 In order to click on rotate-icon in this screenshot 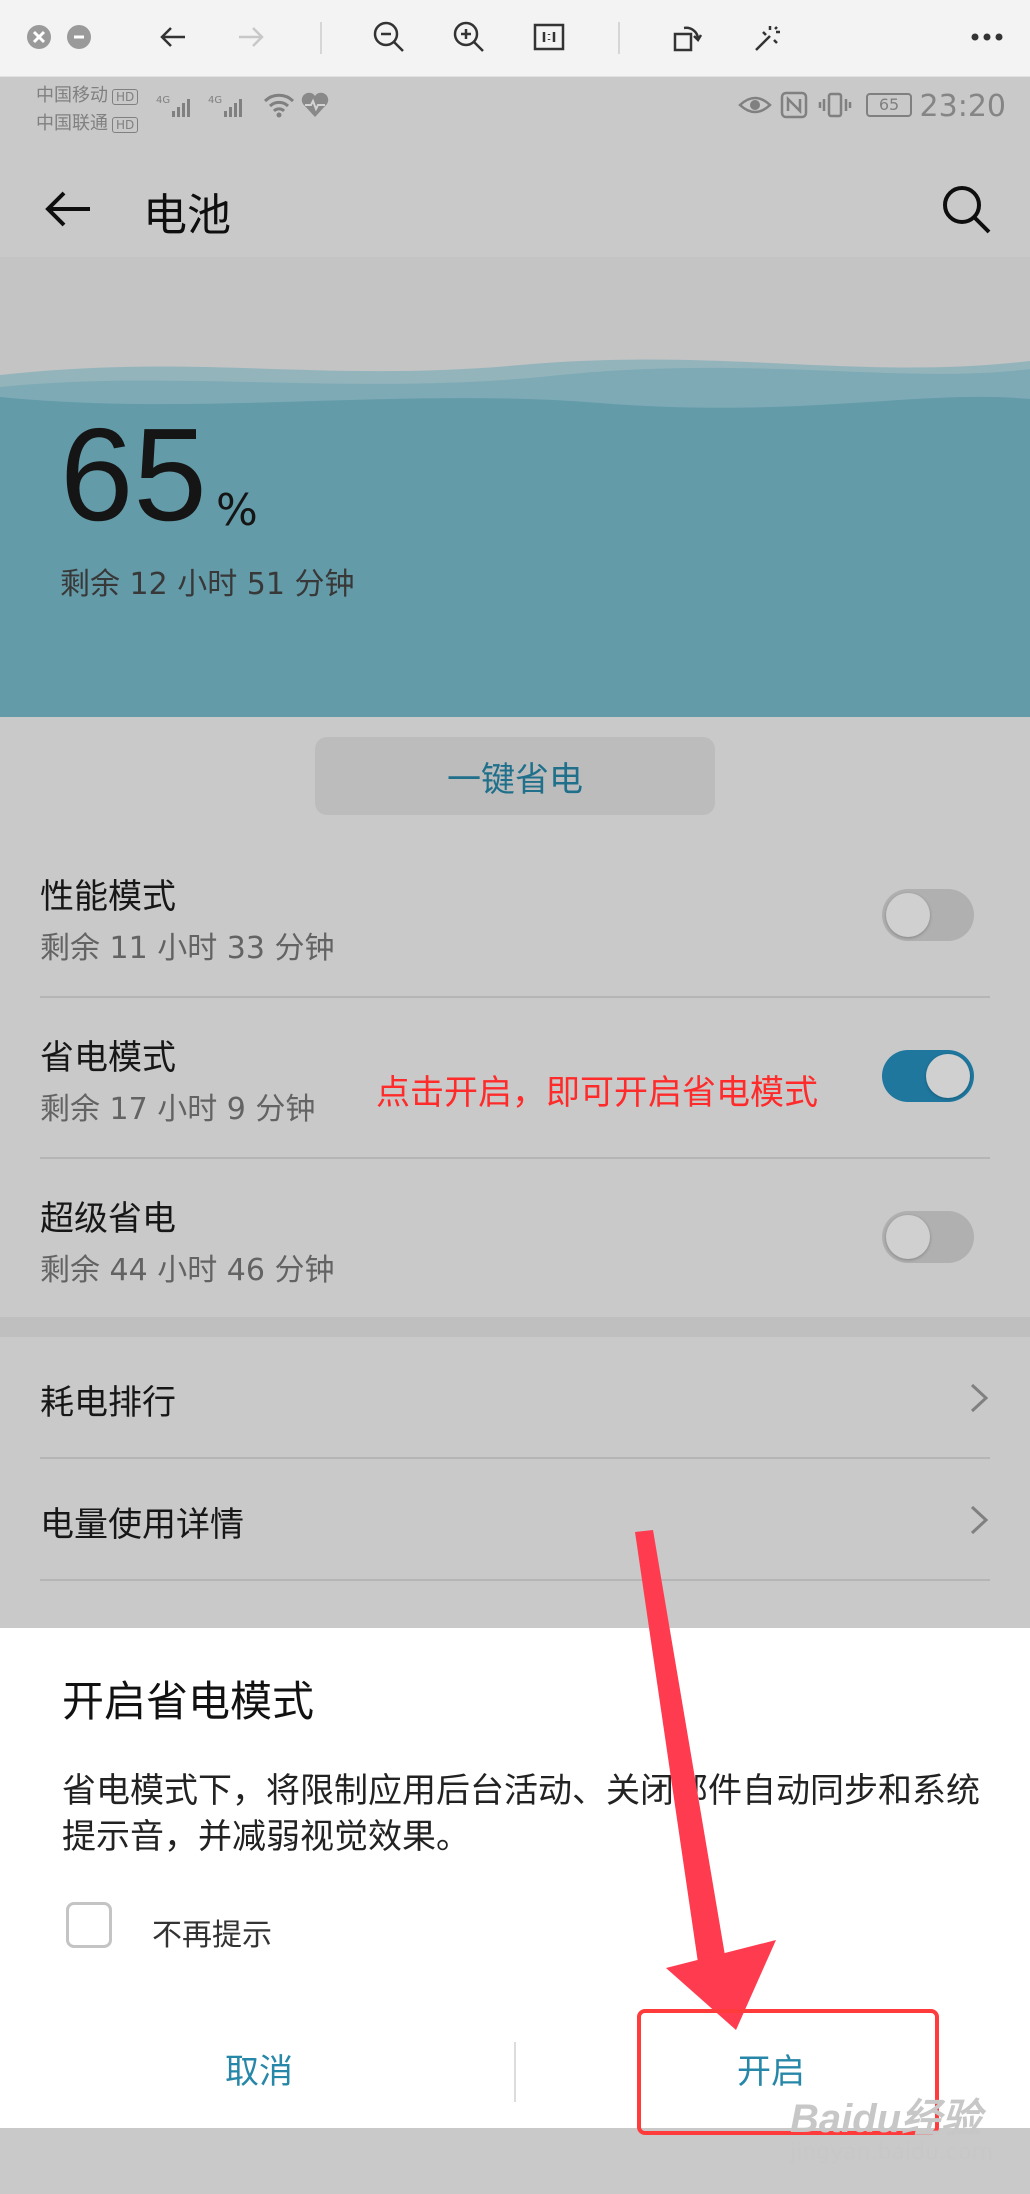, I will do `click(687, 37)`.